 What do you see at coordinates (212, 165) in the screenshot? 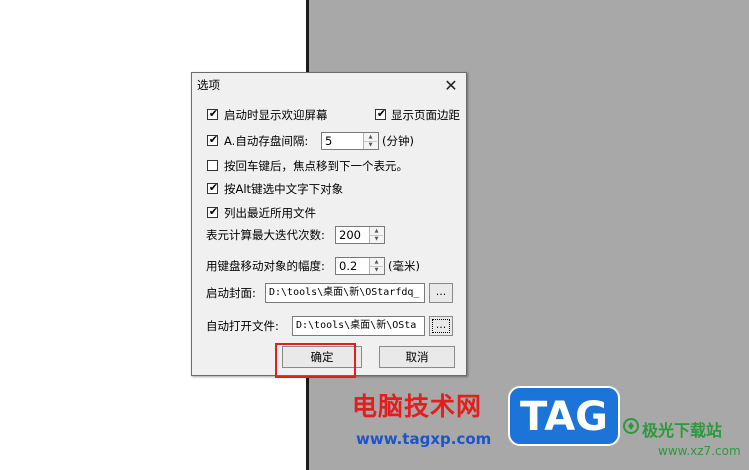
I see `enter-moves-focus-checkbox` at bounding box center [212, 165].